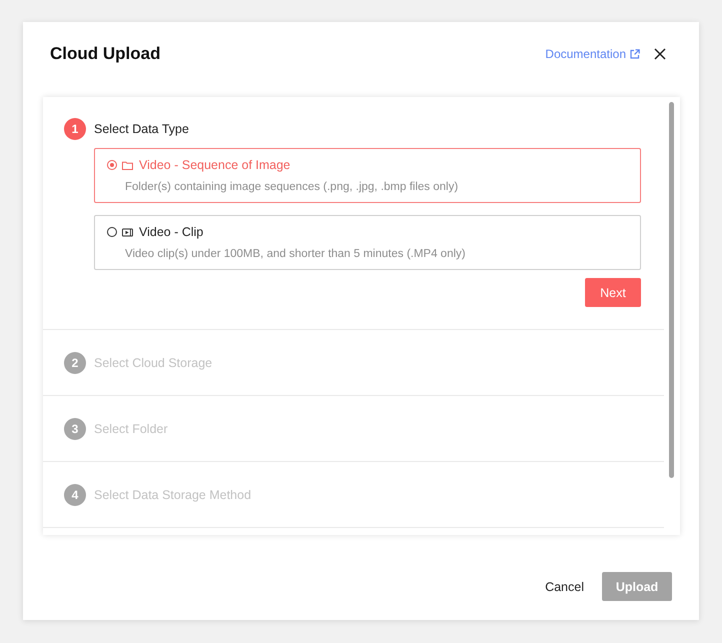  I want to click on step-title: Select Data Type, so click(141, 129).